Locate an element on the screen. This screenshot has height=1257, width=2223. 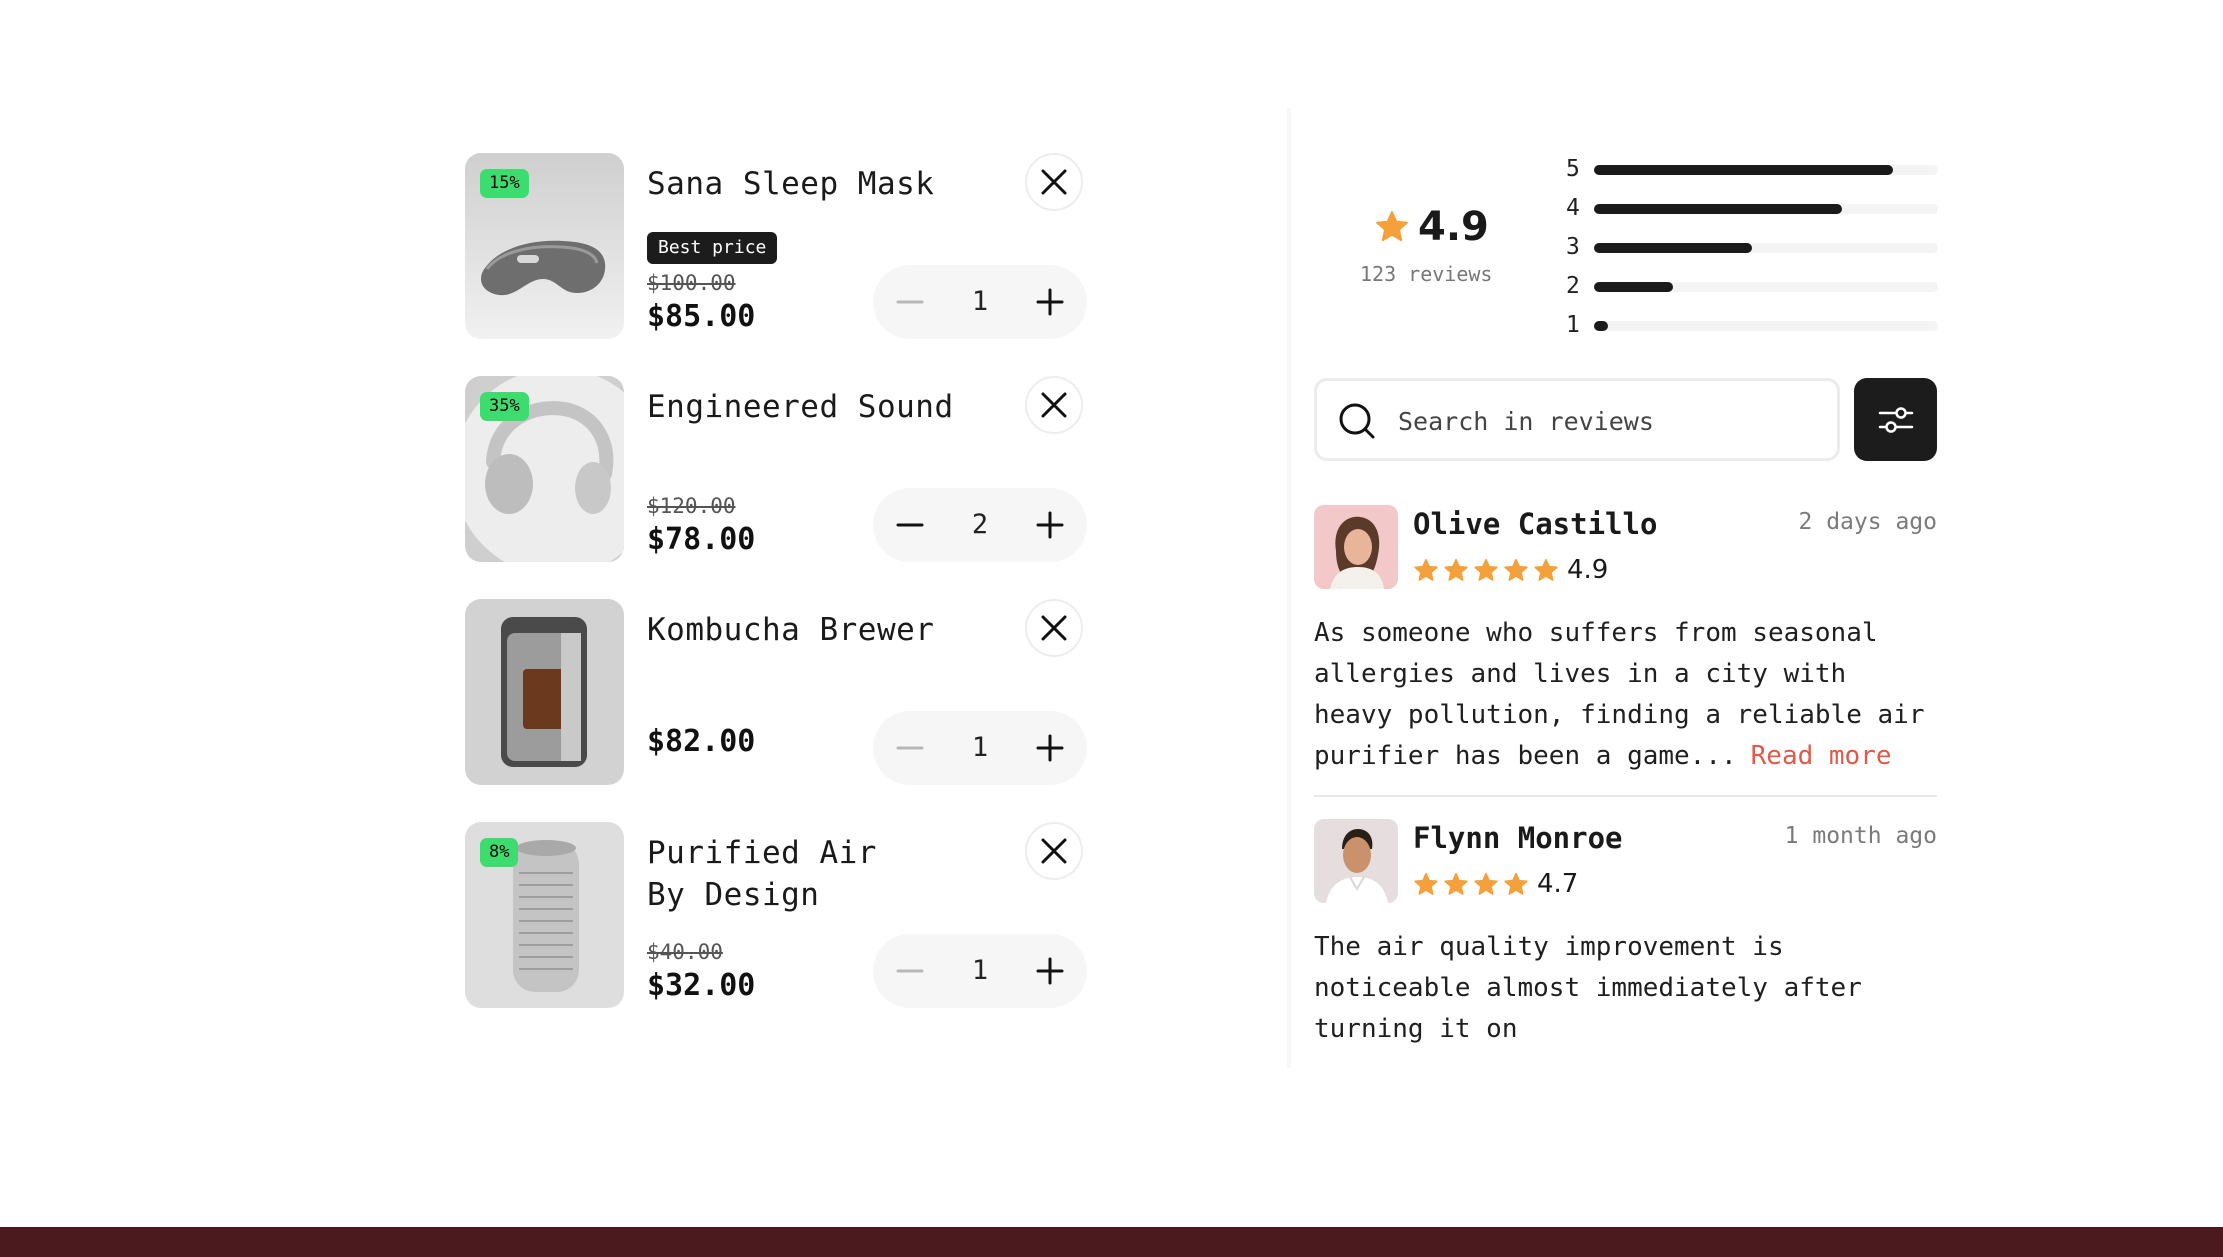
cart-item-headphones: 35% Engineered Sound $120.00 $78.00 2 is located at coordinates (777, 469).